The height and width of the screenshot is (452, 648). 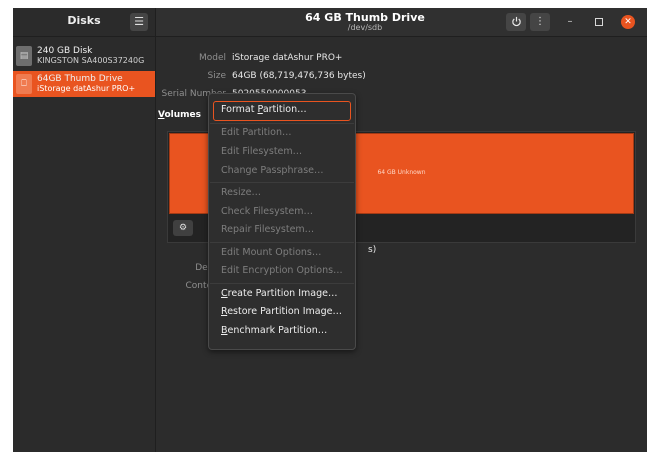 I want to click on vertical-dots-icon: ⋮, so click(x=540, y=21).